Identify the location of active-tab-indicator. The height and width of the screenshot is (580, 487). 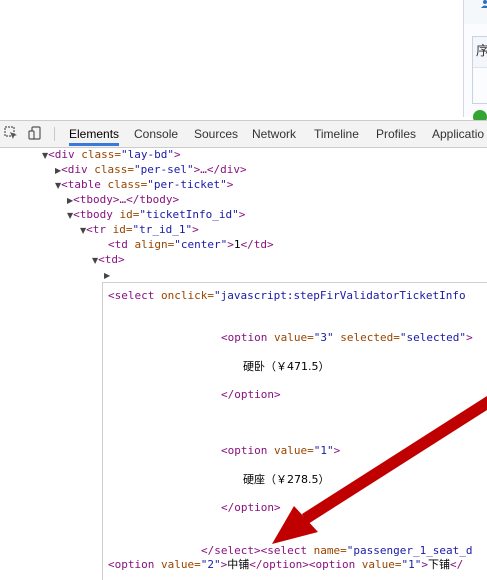
(94, 144).